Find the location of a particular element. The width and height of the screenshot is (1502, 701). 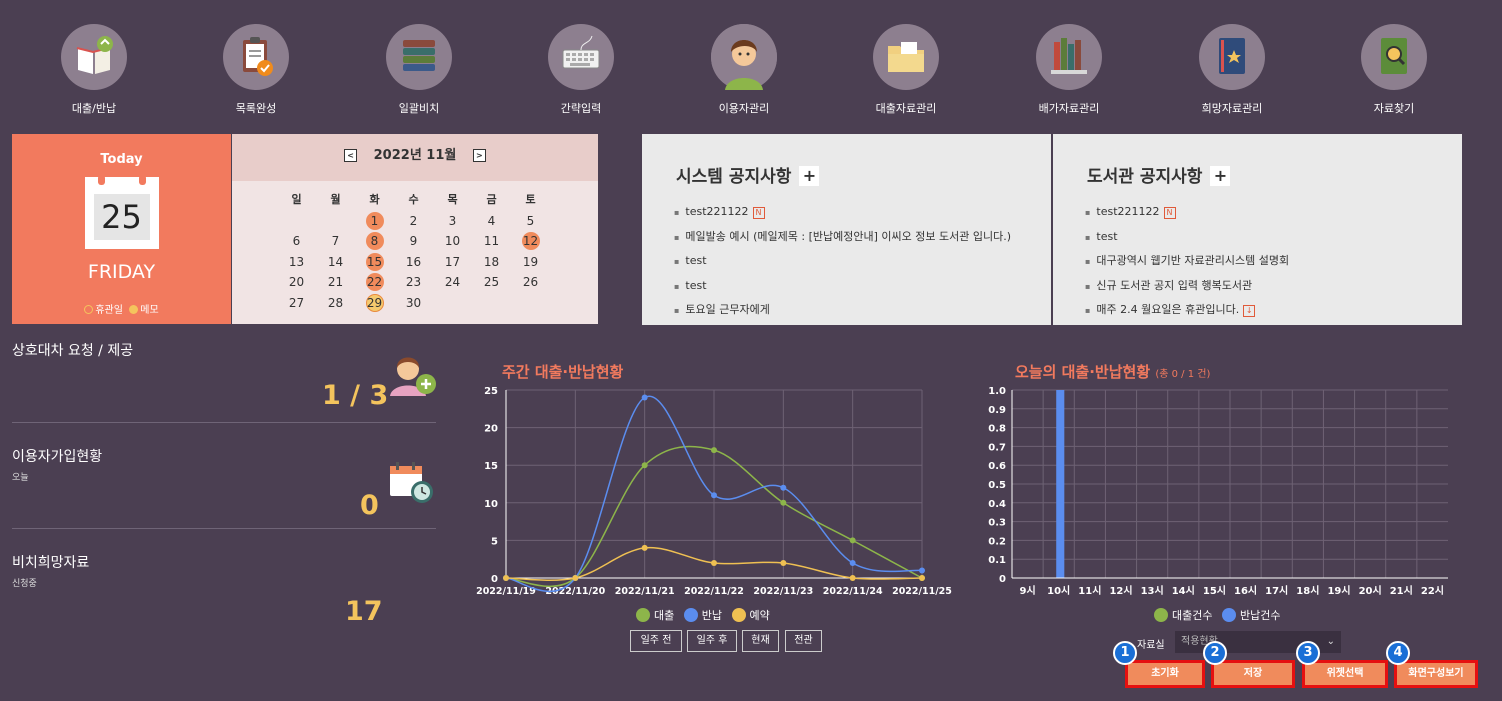

interlibrary-value: 1 / 3 is located at coordinates (355, 395).